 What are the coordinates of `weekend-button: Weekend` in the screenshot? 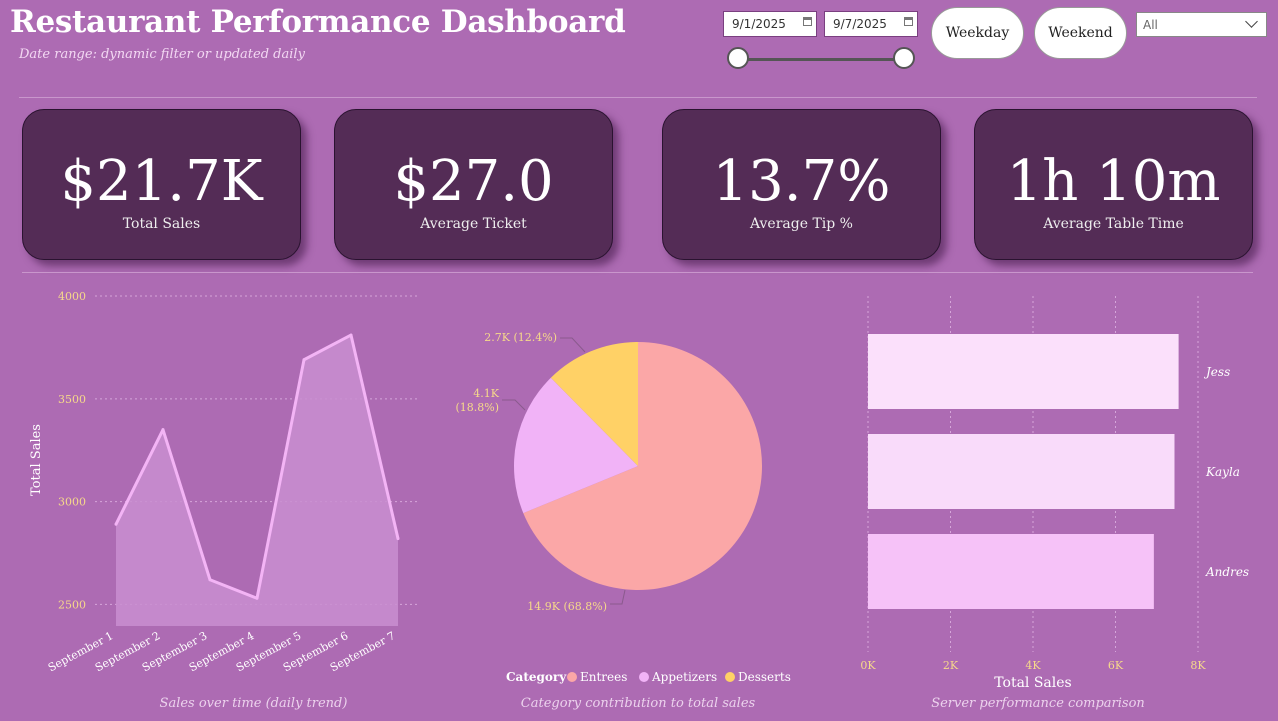 It's located at (1080, 33).